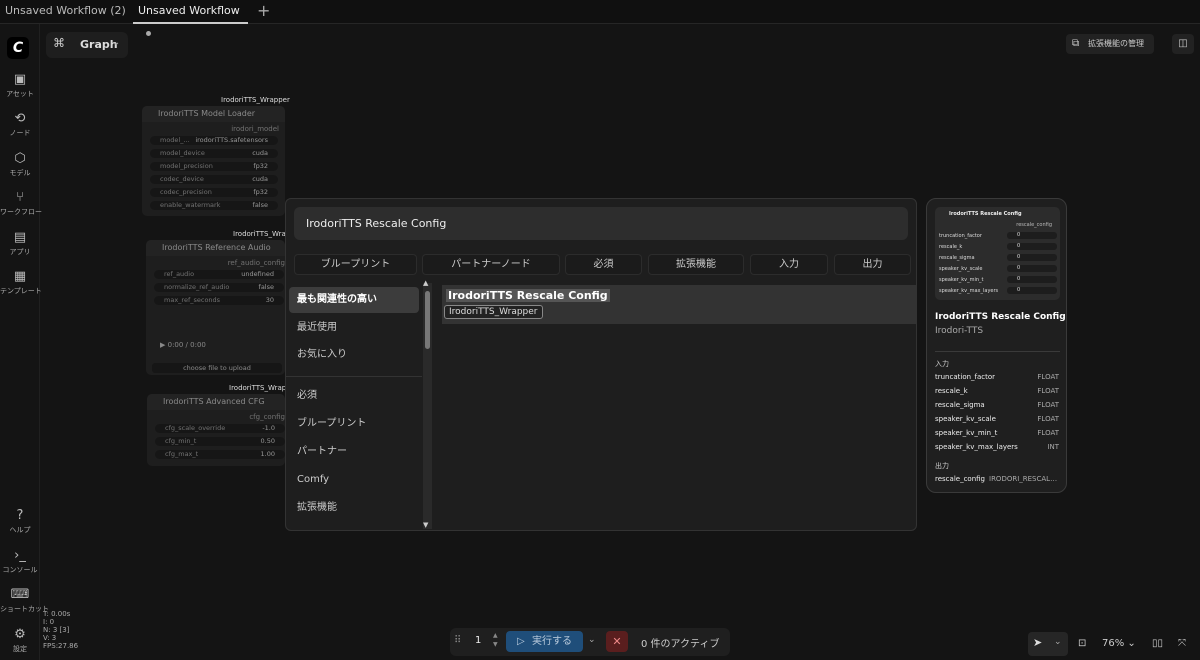 The image size is (1200, 660). Describe the element at coordinates (601, 223) in the screenshot. I see `search-input: IrodoriTTS Rescale Config` at that location.